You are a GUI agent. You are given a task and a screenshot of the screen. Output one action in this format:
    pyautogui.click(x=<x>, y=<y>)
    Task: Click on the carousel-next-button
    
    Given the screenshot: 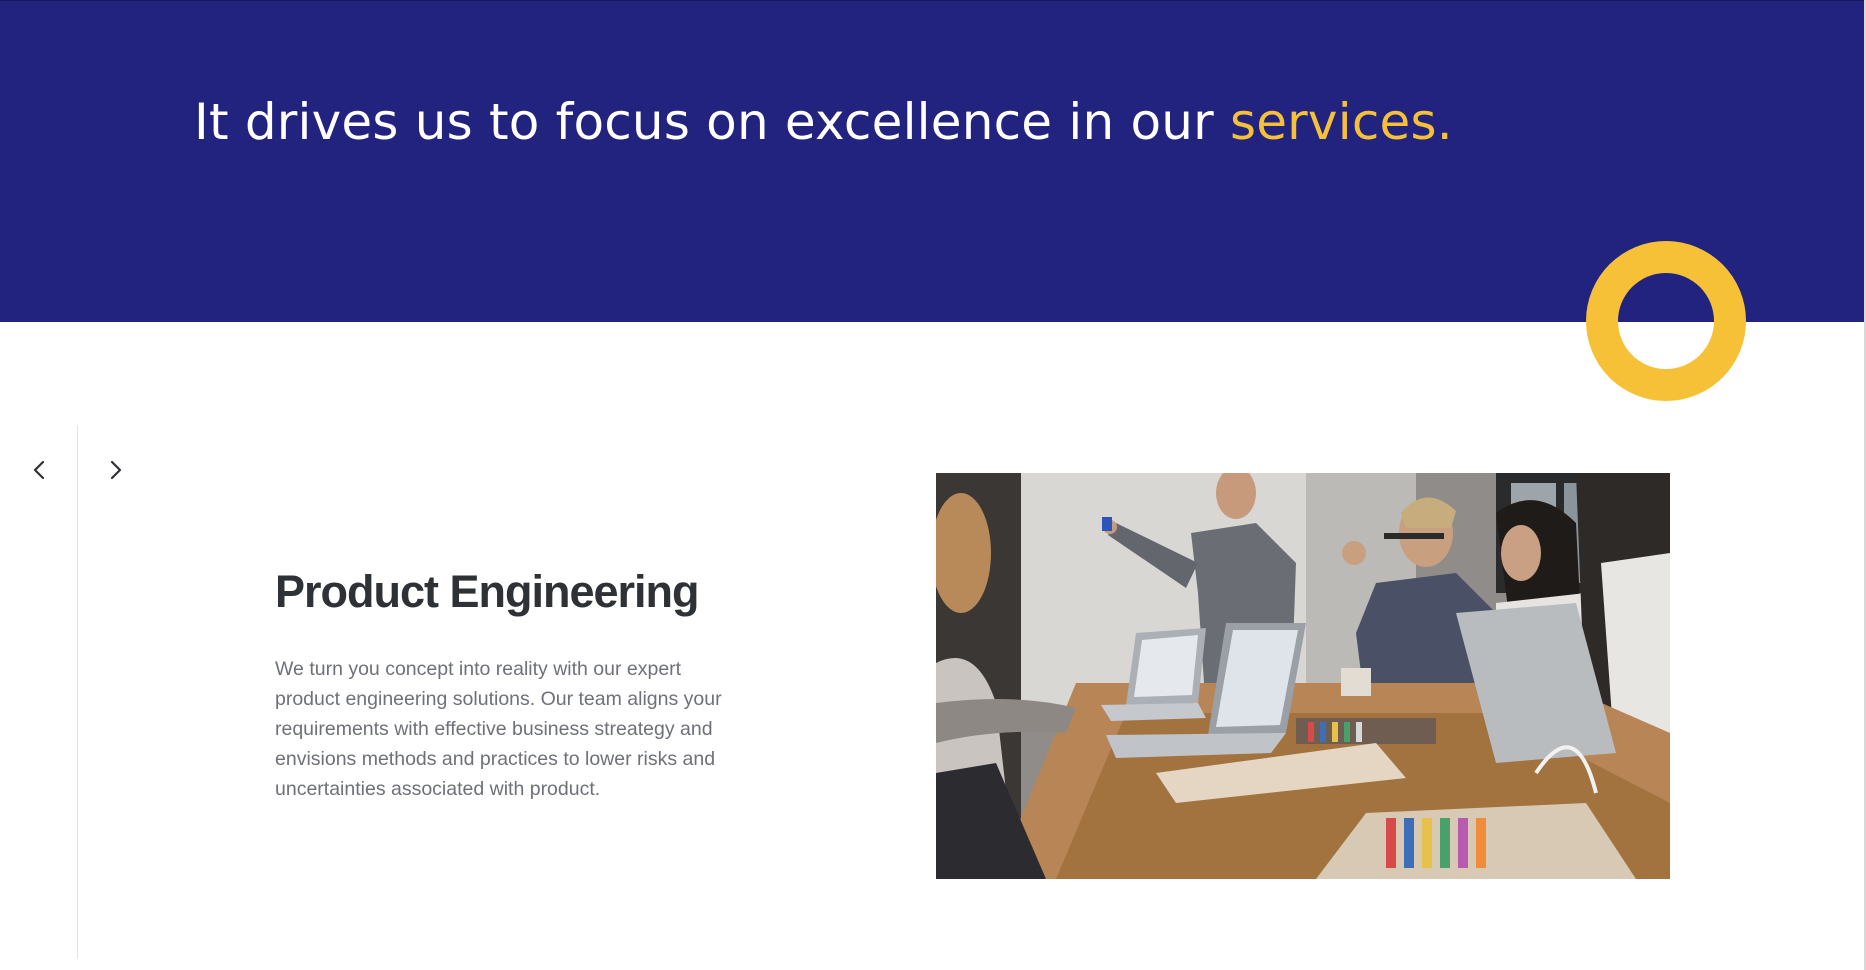 What is the action you would take?
    pyautogui.click(x=116, y=470)
    